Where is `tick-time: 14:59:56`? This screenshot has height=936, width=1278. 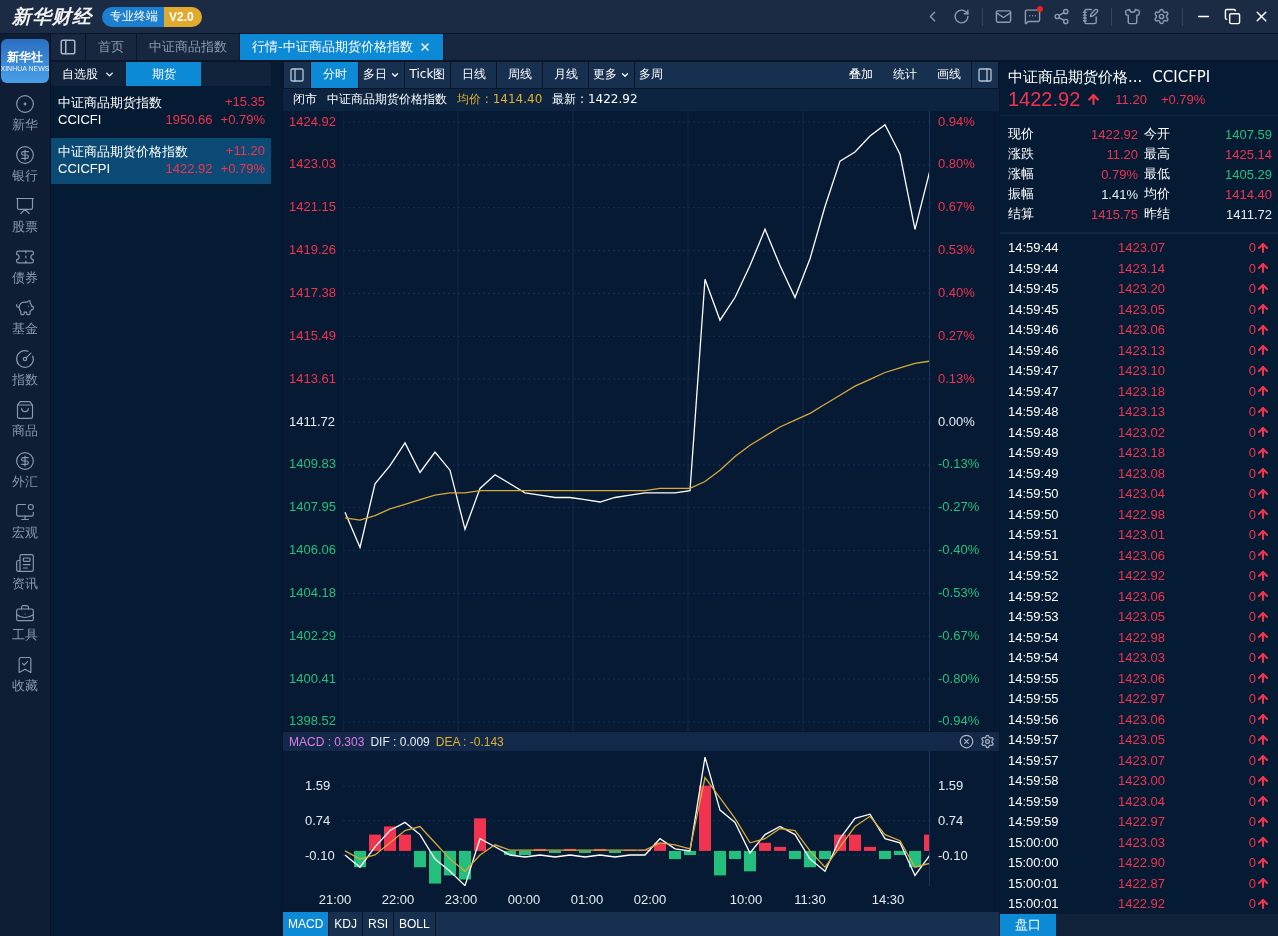 tick-time: 14:59:56 is located at coordinates (1034, 719).